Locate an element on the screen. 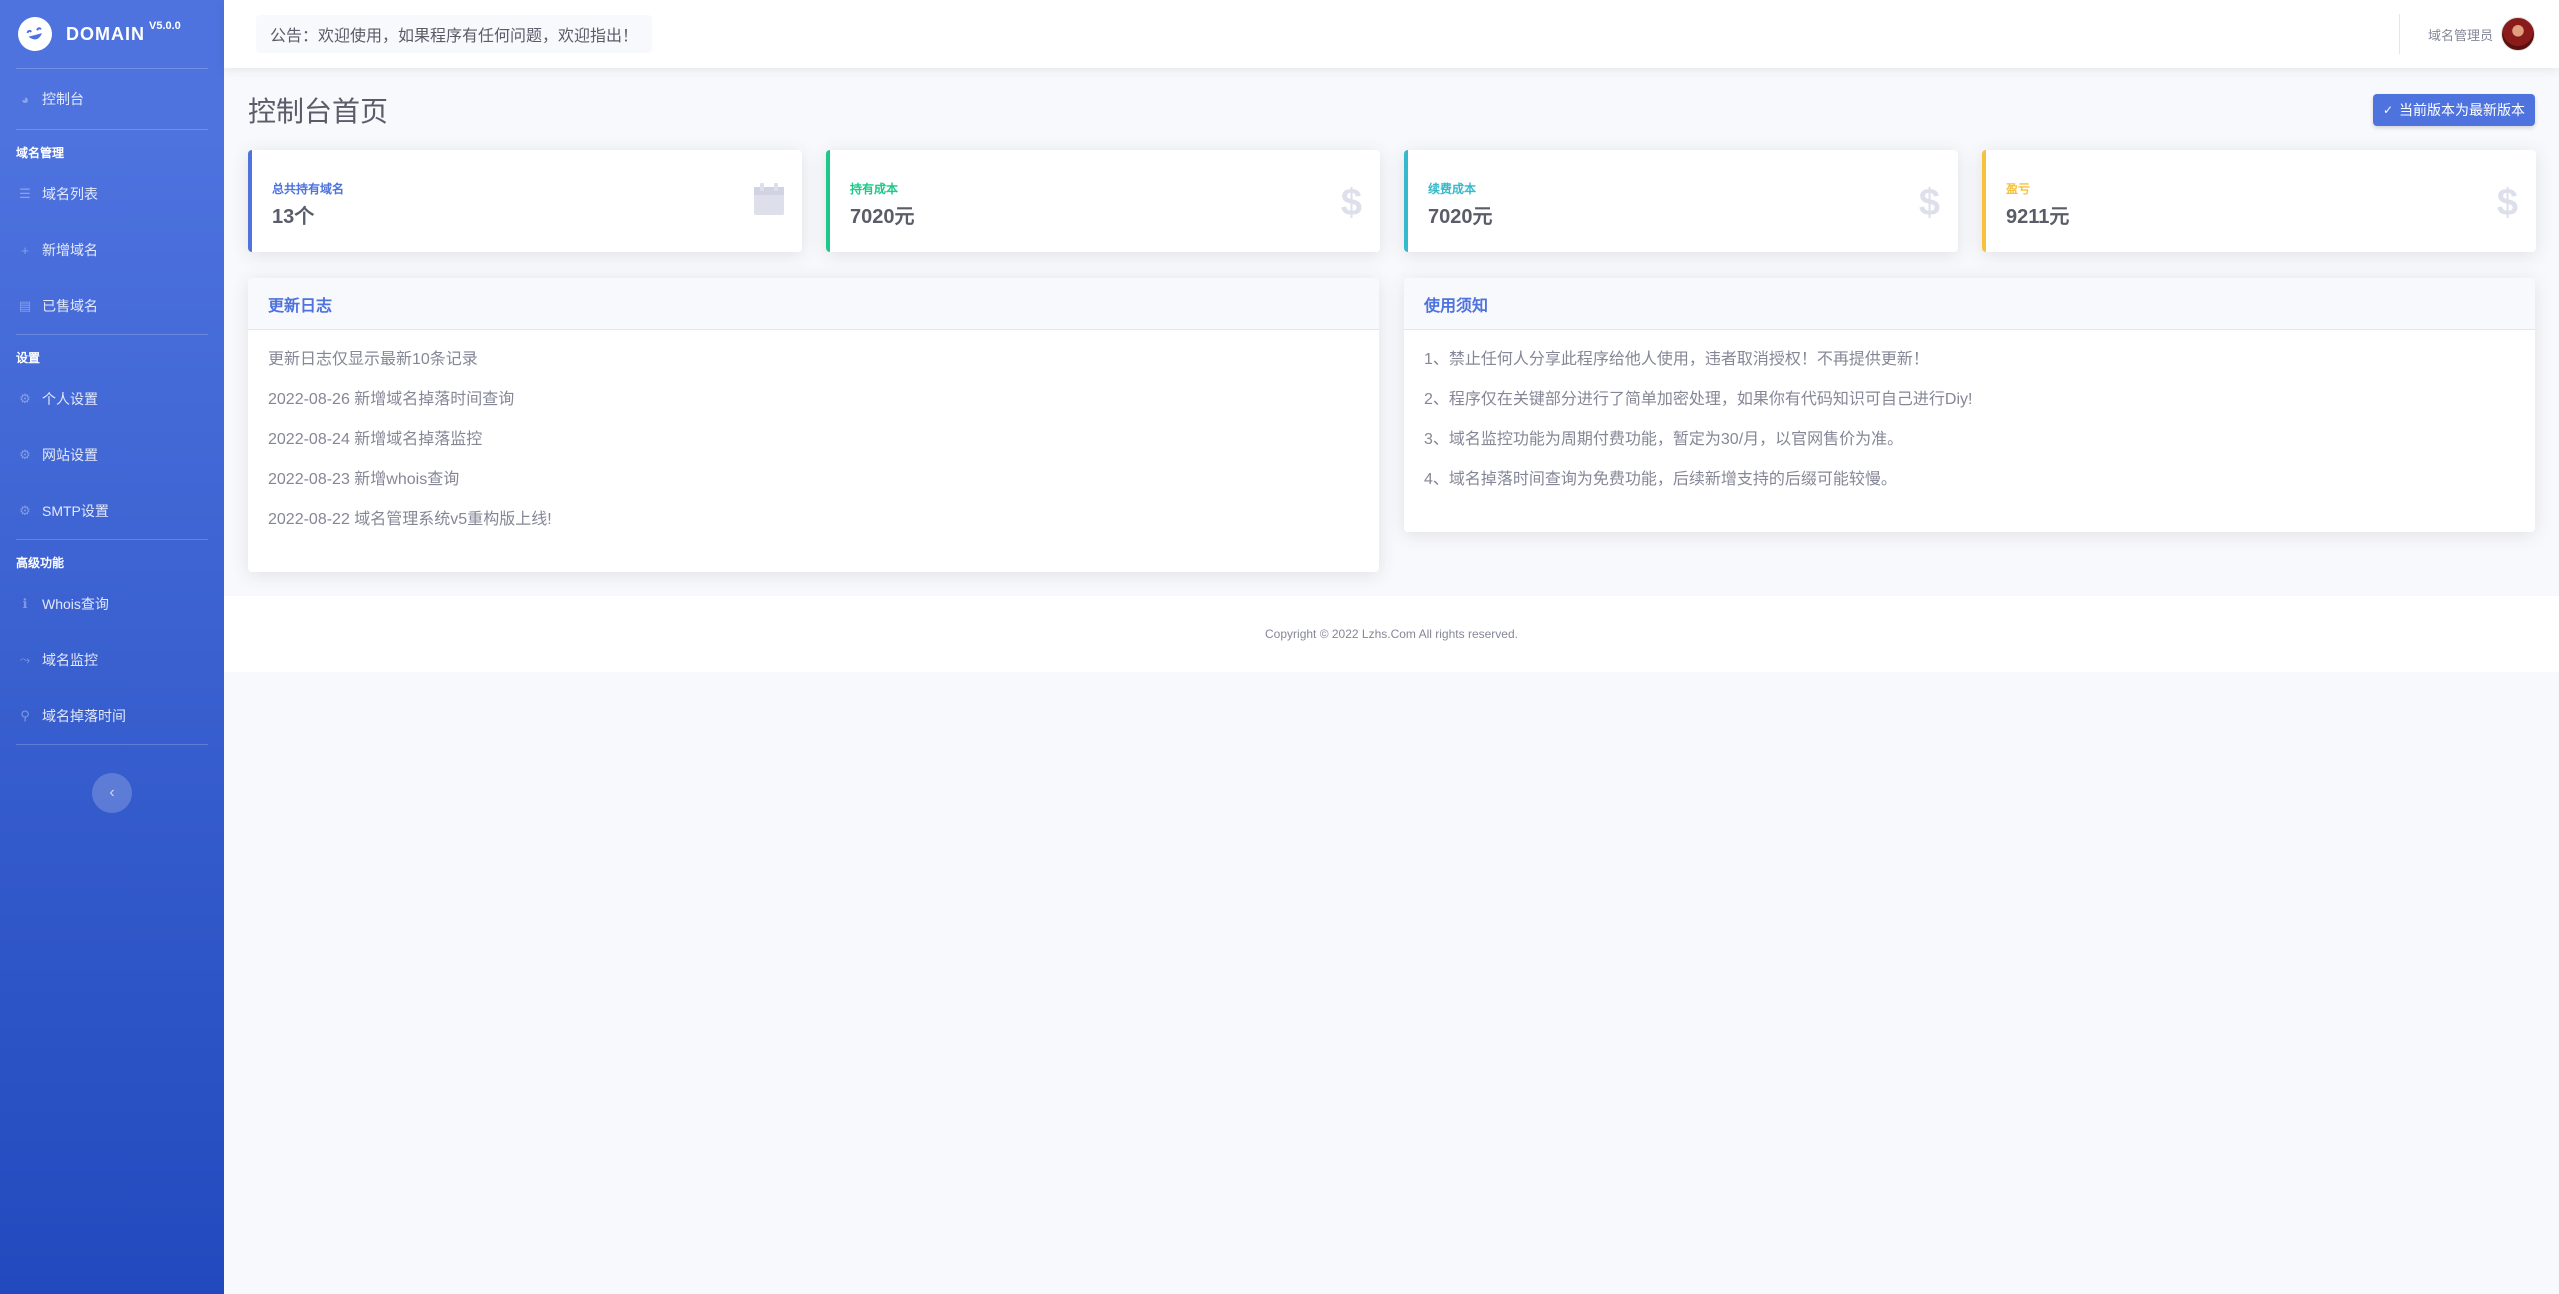 The image size is (2559, 1294). sidebar-heading-advanced: 高级功能 is located at coordinates (40, 563).